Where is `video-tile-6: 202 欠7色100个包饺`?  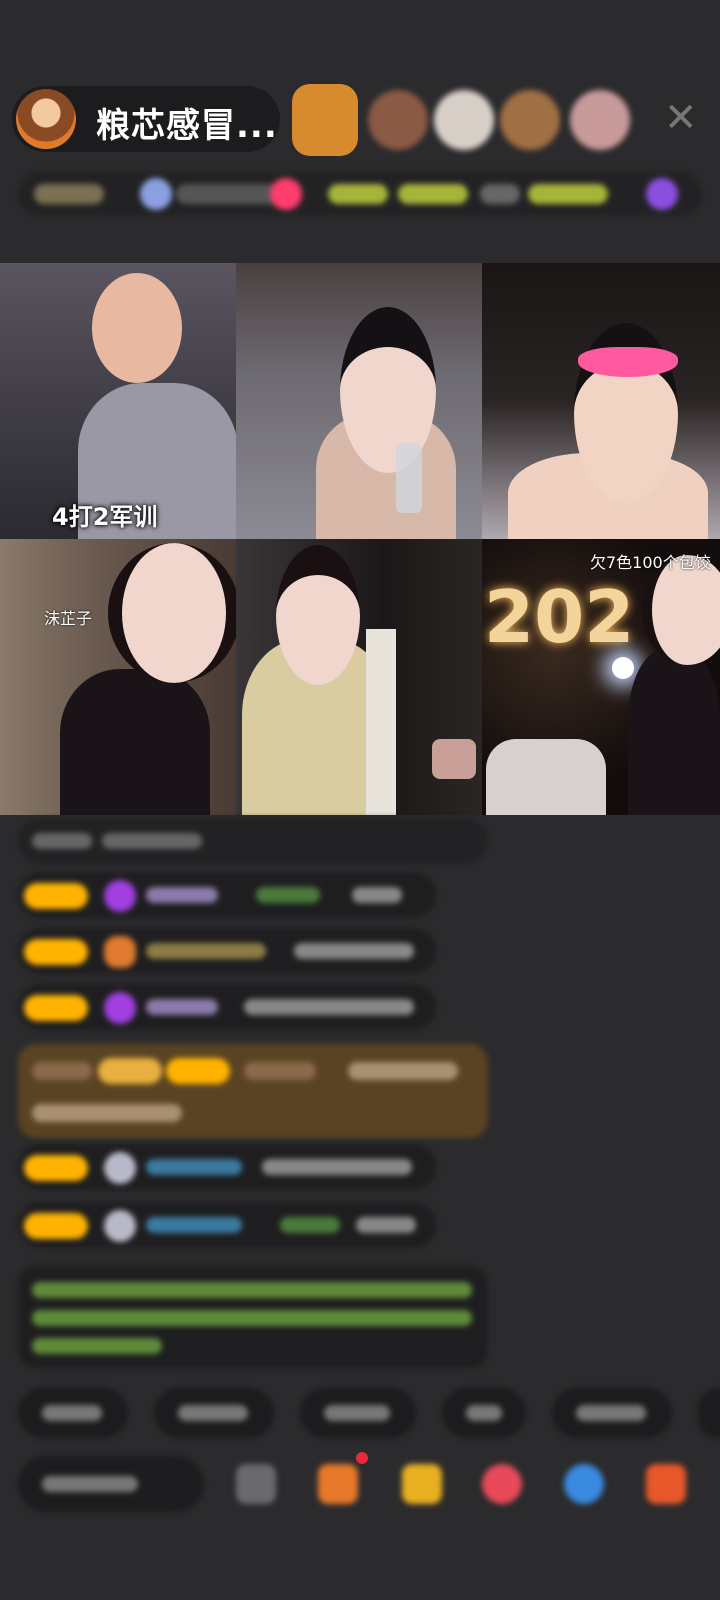
video-tile-6: 202 欠7色100个包饺 is located at coordinates (601, 677).